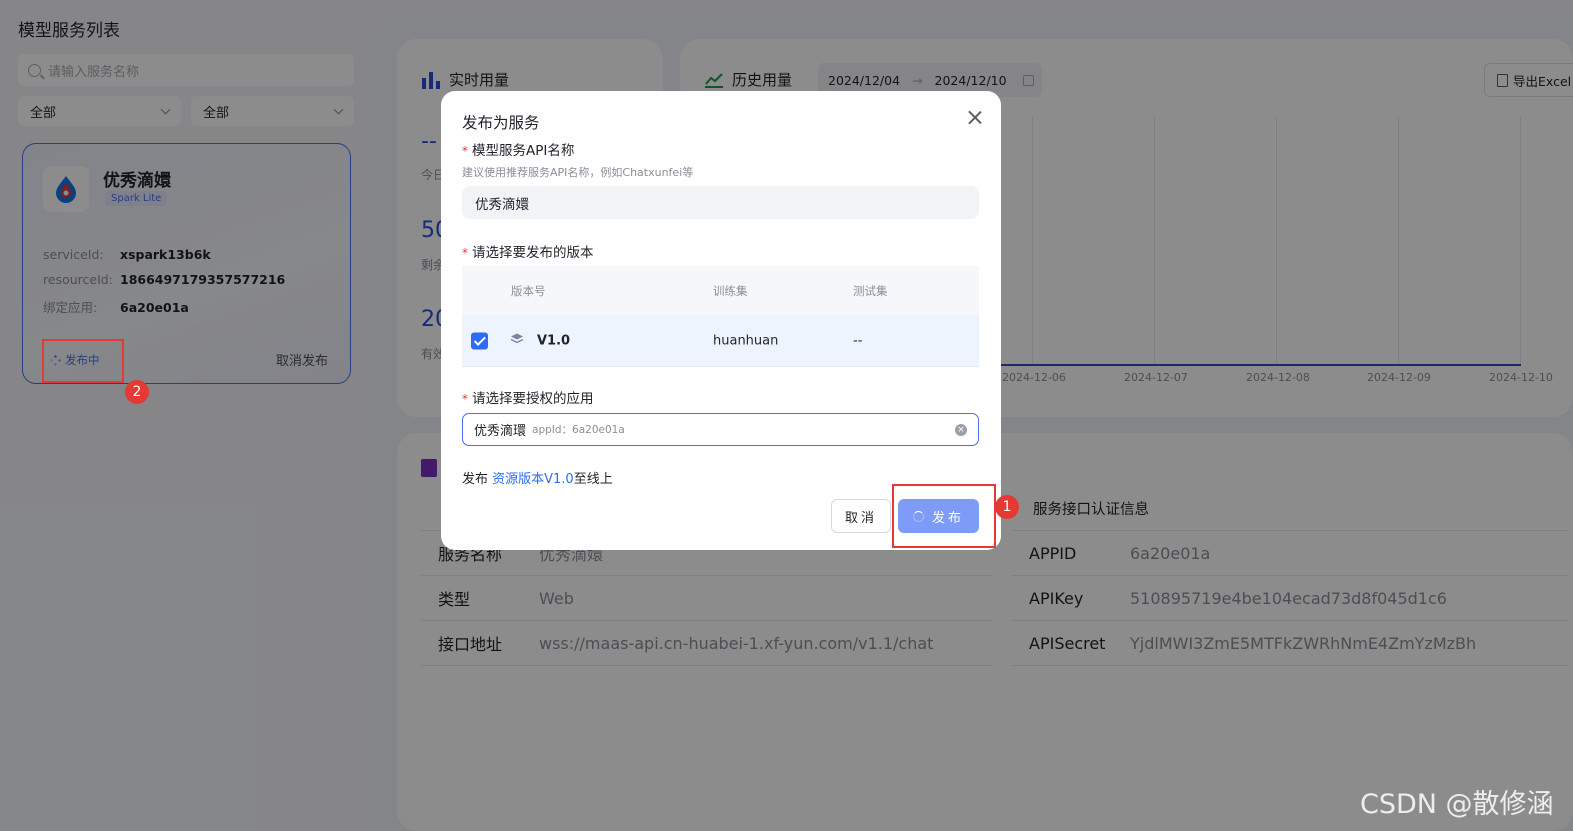 This screenshot has width=1573, height=831. I want to click on app-label-text: 请选择要授权的应用, so click(533, 399).